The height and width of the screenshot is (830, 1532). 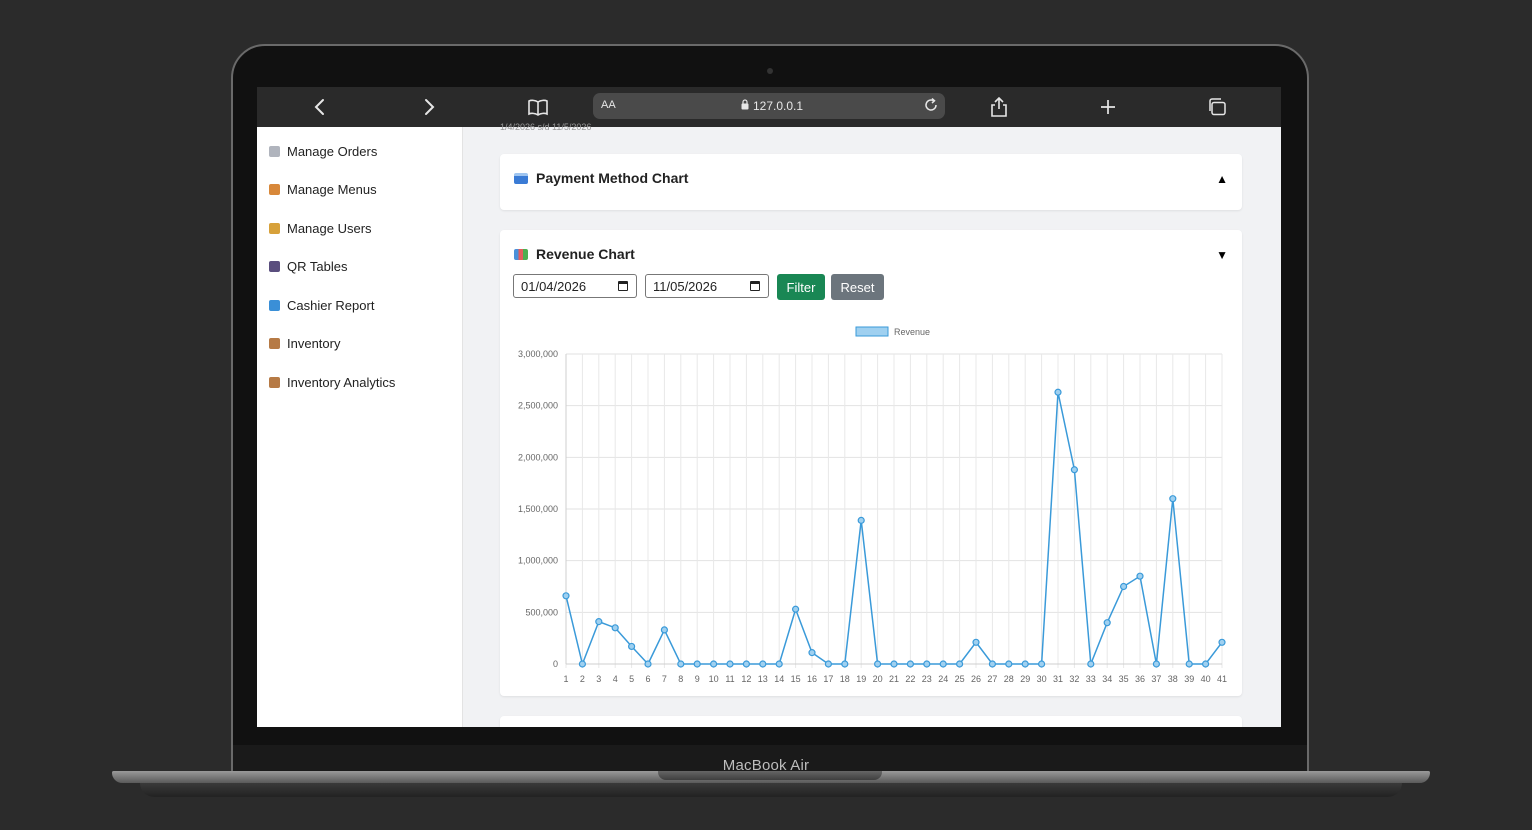 What do you see at coordinates (1107, 679) in the screenshot?
I see `x-tick-label: 34` at bounding box center [1107, 679].